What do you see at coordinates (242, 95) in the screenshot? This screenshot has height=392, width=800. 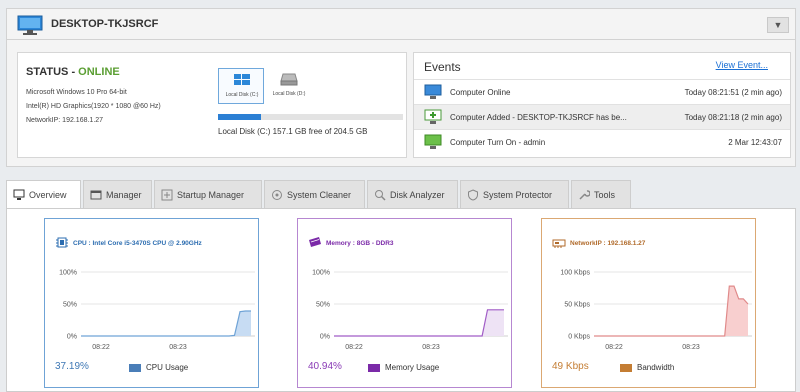 I see `disk-c-label: Local Disk (C:)` at bounding box center [242, 95].